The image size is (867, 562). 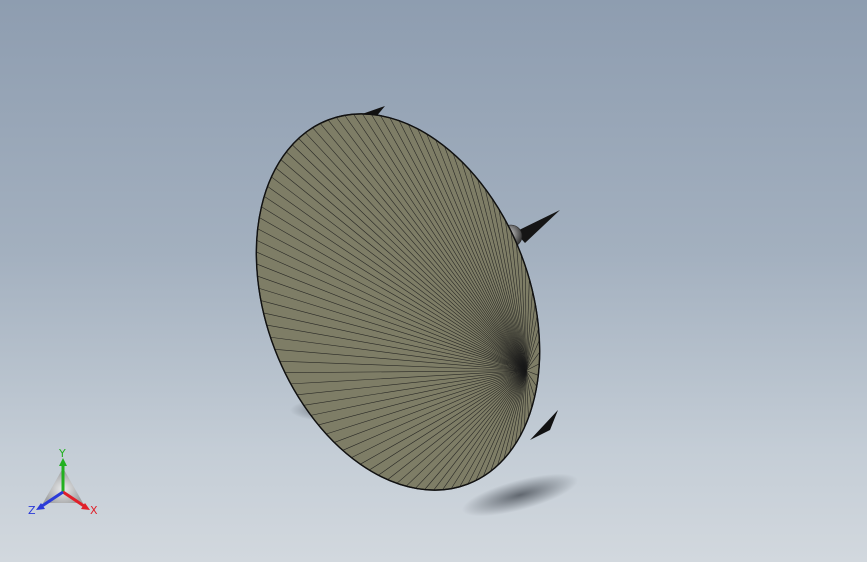 What do you see at coordinates (32, 510) in the screenshot?
I see `z-axis-label: Z` at bounding box center [32, 510].